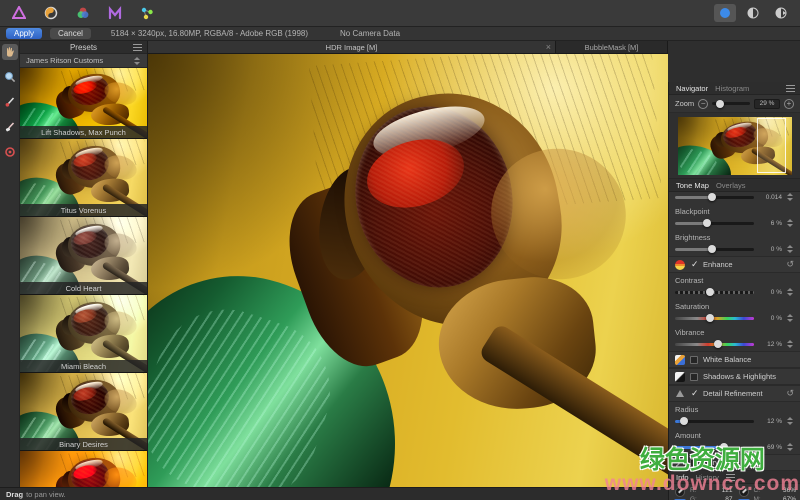  I want to click on view-tool-icon, so click(9, 52).